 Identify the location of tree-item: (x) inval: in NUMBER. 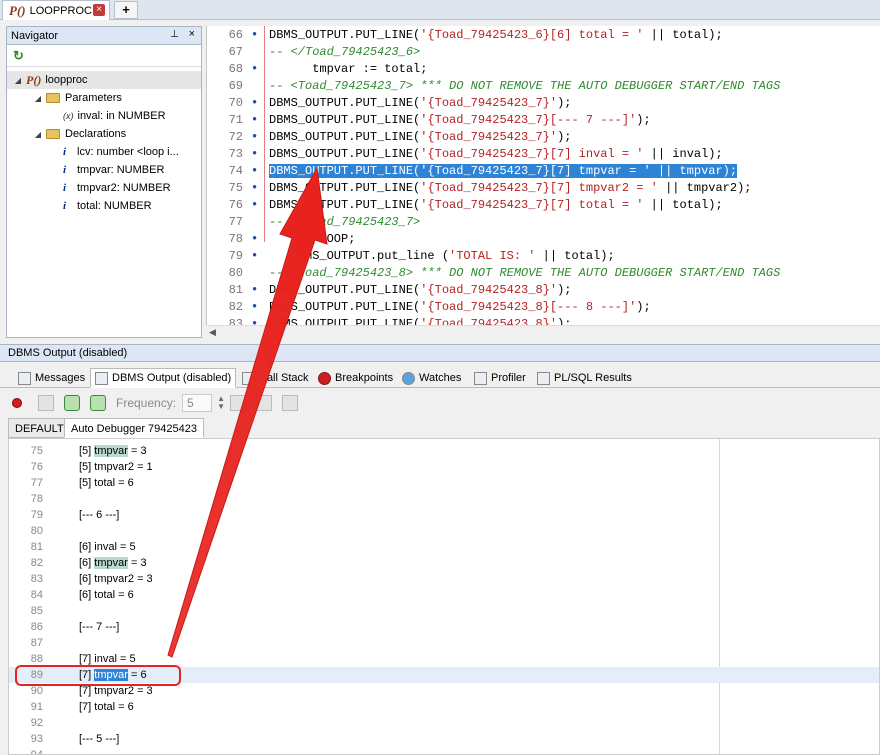
(104, 116).